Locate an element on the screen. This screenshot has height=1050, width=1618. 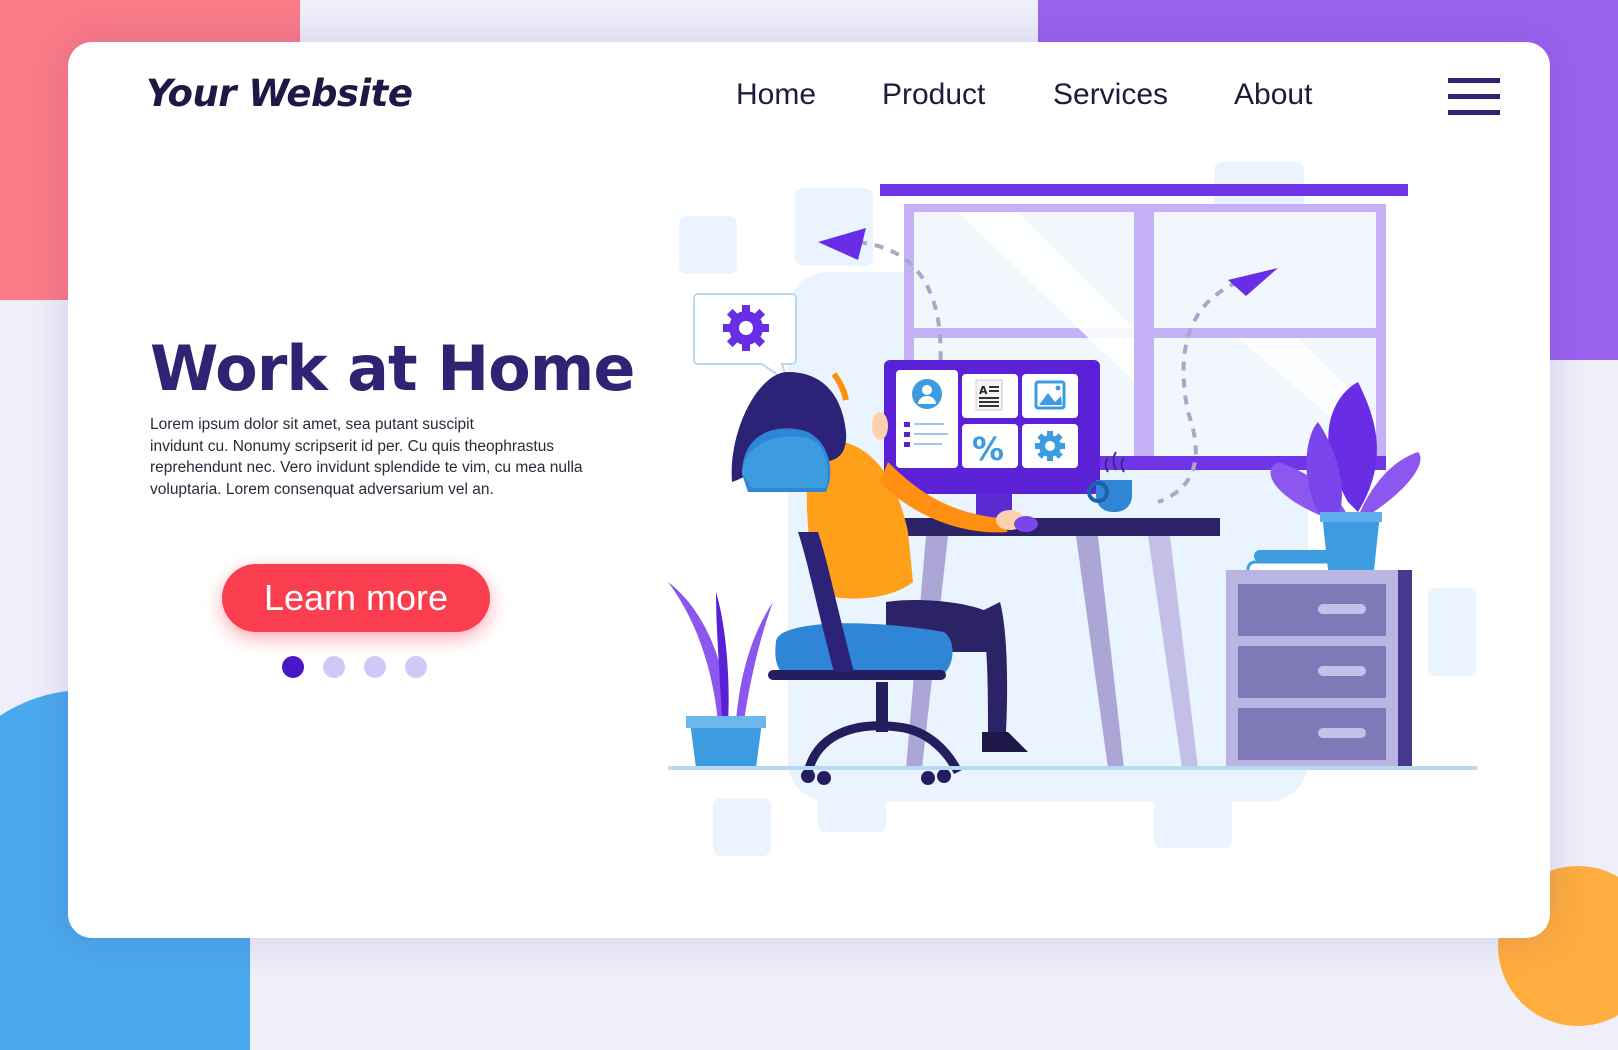
nav-services: Services is located at coordinates (1110, 95).